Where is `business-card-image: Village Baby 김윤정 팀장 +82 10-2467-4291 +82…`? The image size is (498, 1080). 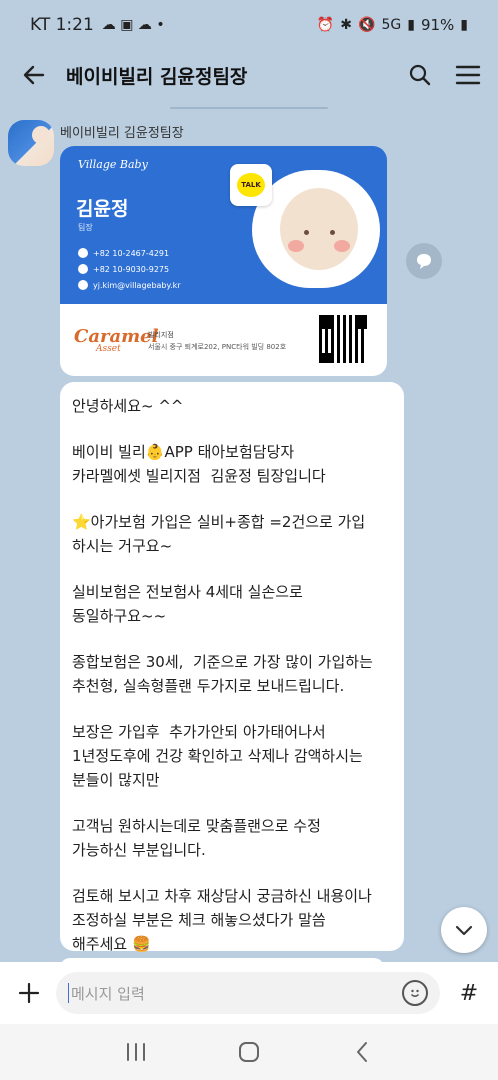 business-card-image: Village Baby 김윤정 팀장 +82 10-2467-4291 +82… is located at coordinates (223, 261).